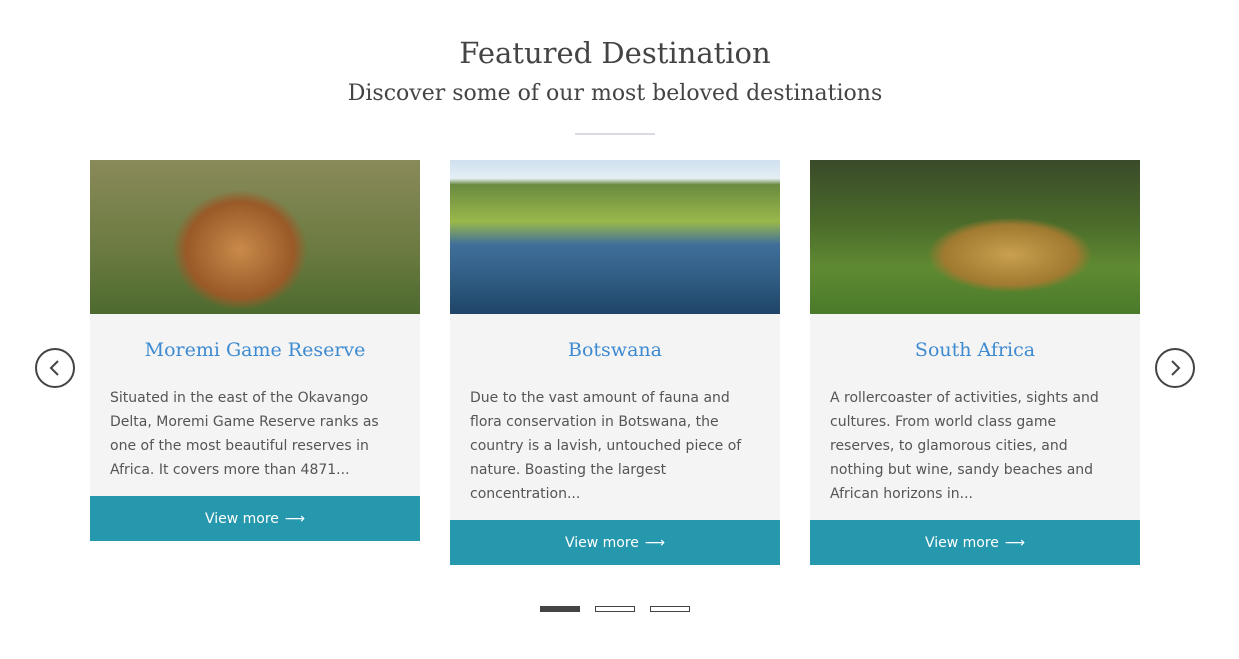  I want to click on leopard-image, so click(975, 237).